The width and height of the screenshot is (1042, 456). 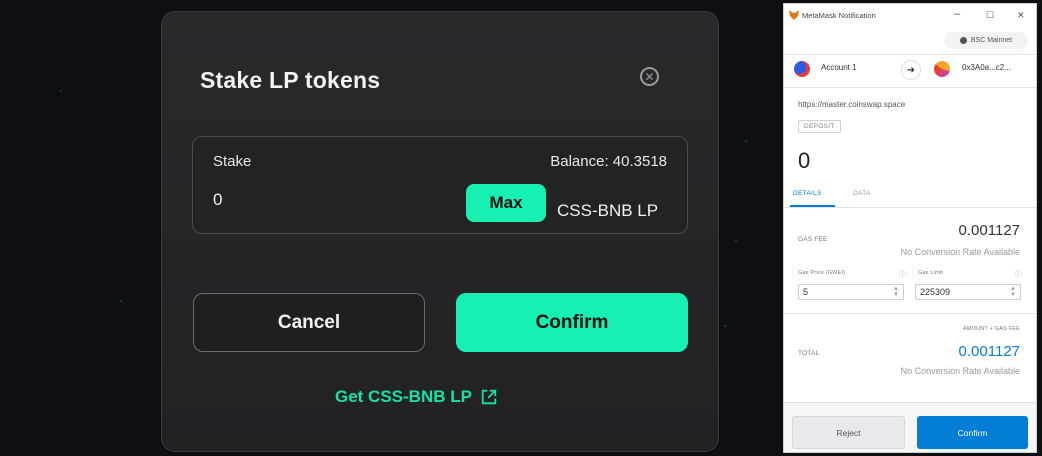 I want to click on close-icon: ✕, so click(x=649, y=76).